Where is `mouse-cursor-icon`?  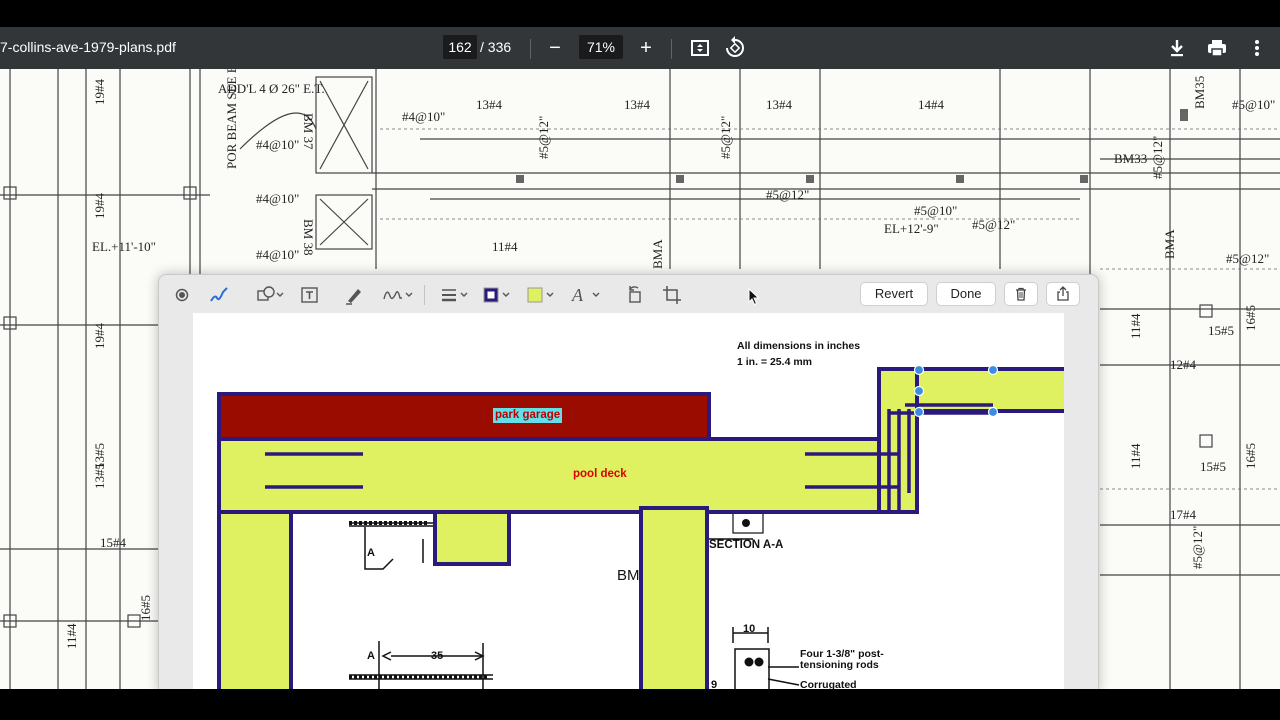
mouse-cursor-icon is located at coordinates (754, 297).